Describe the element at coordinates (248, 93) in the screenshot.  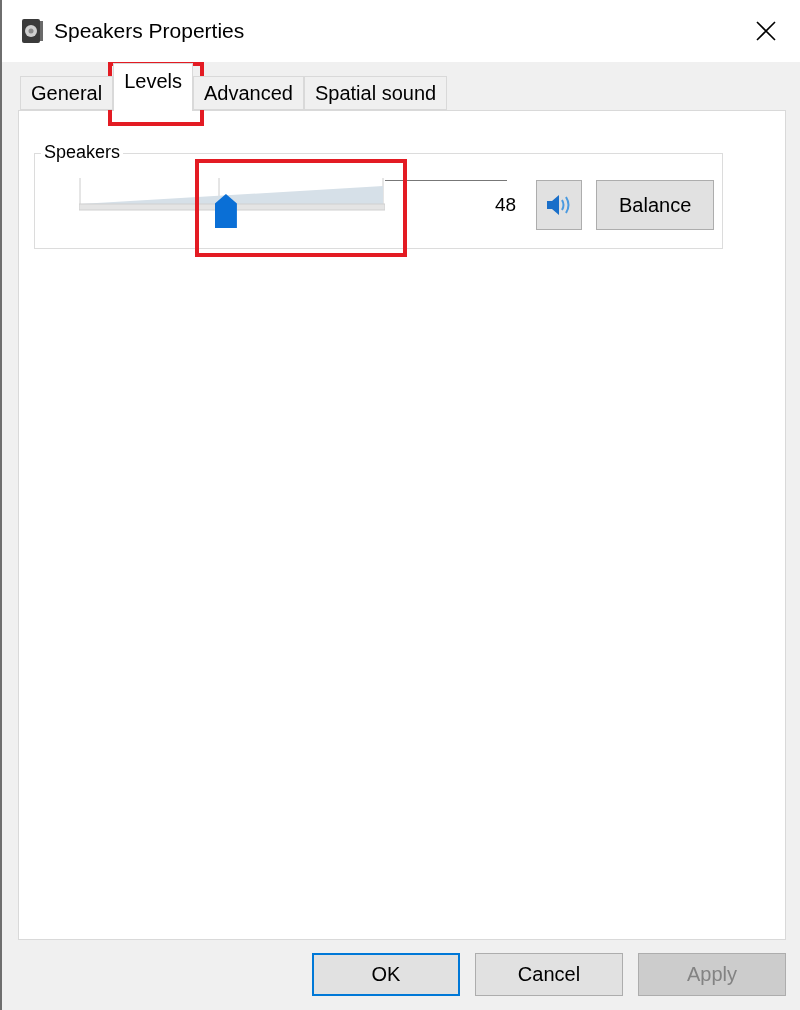
I see `tab: Advanced` at that location.